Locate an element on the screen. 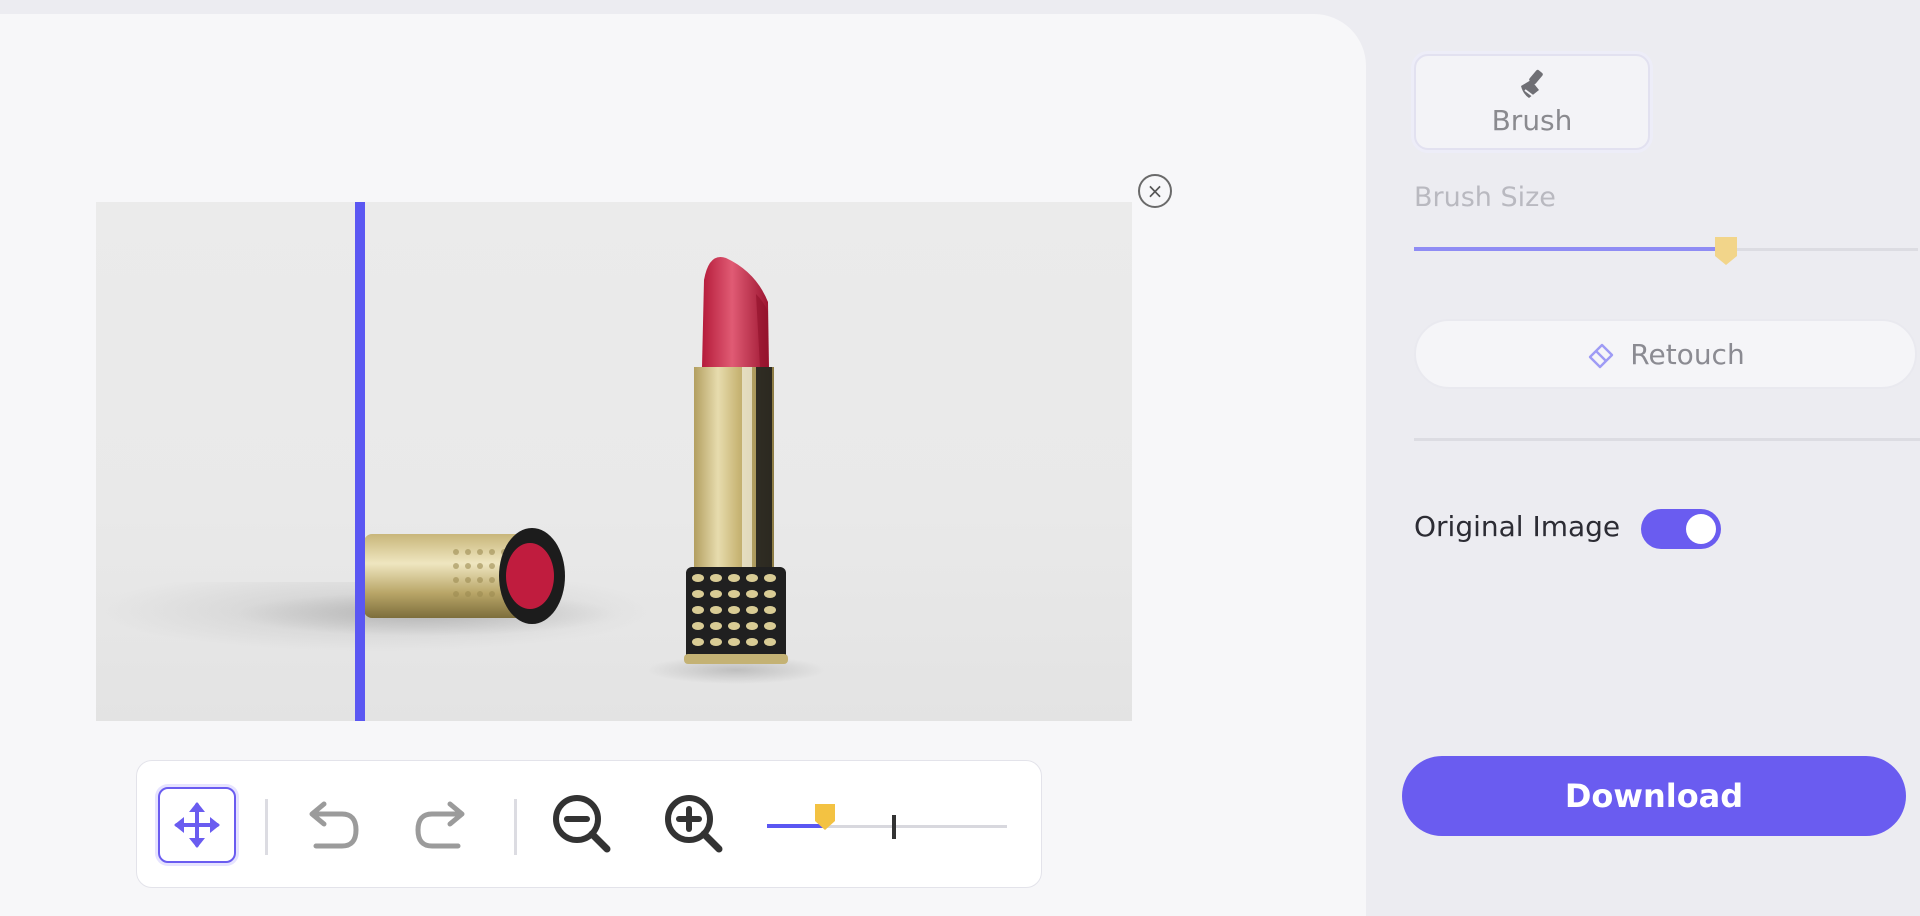 Image resolution: width=1920 pixels, height=916 pixels. toggle-knob is located at coordinates (1701, 529).